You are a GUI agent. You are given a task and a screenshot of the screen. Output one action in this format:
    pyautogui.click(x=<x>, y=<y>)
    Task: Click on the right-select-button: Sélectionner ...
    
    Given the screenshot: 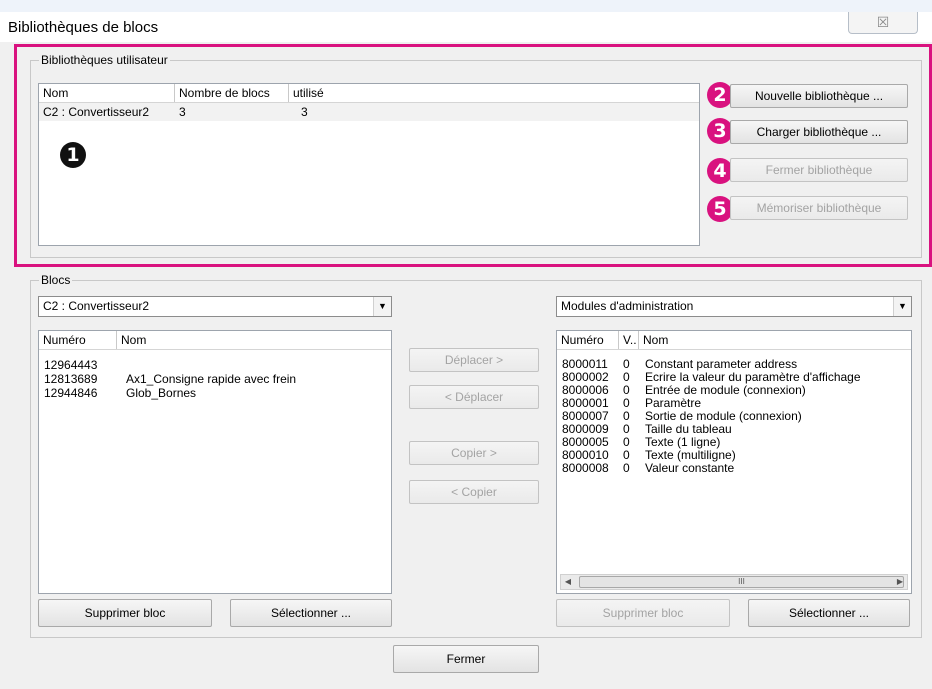 What is the action you would take?
    pyautogui.click(x=829, y=613)
    